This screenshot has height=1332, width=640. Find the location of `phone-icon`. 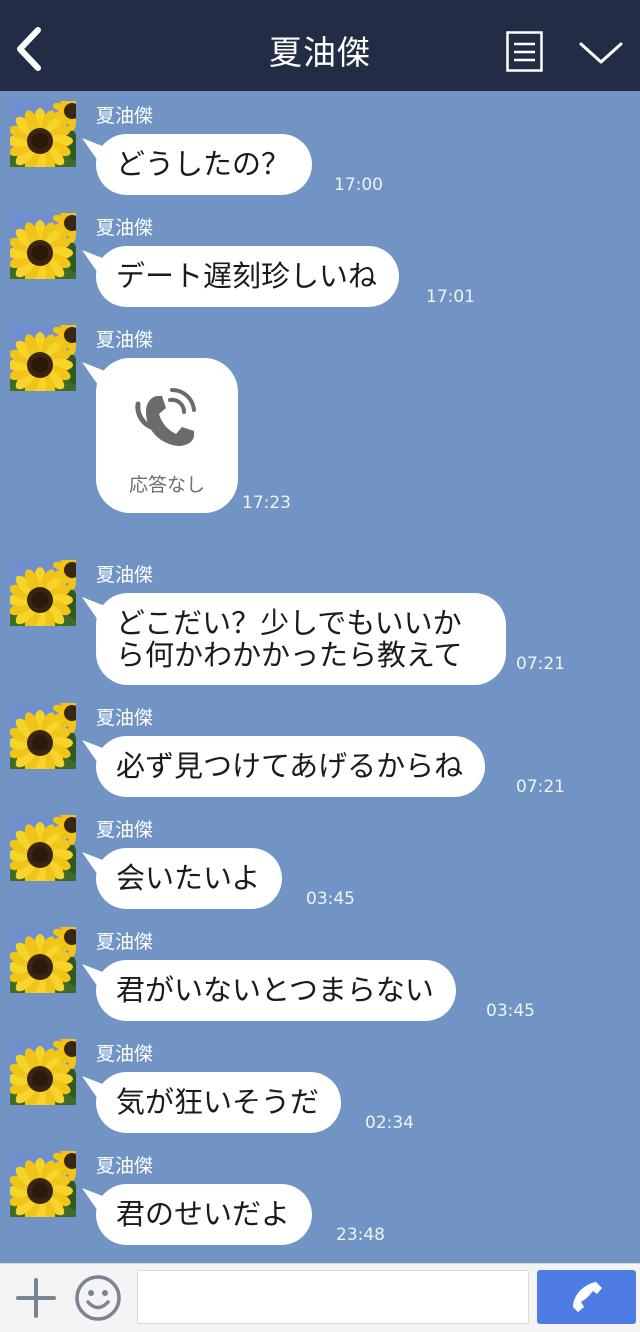

phone-icon is located at coordinates (587, 1297).